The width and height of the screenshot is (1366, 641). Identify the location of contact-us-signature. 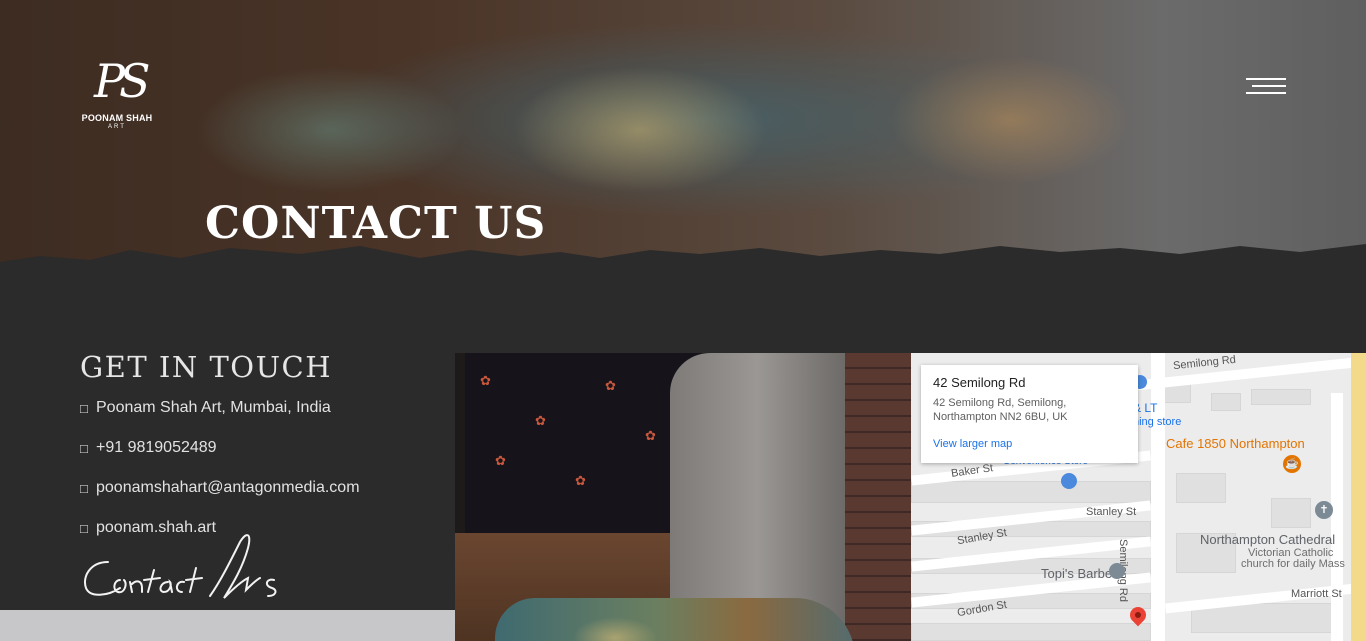
(180, 566).